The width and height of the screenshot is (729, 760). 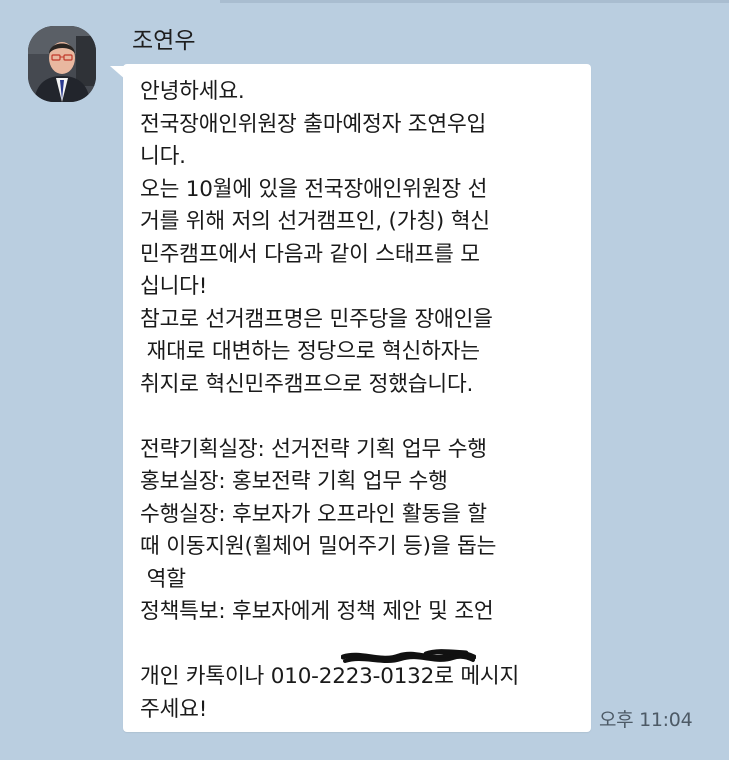 I want to click on message-line: 니다., so click(x=163, y=156).